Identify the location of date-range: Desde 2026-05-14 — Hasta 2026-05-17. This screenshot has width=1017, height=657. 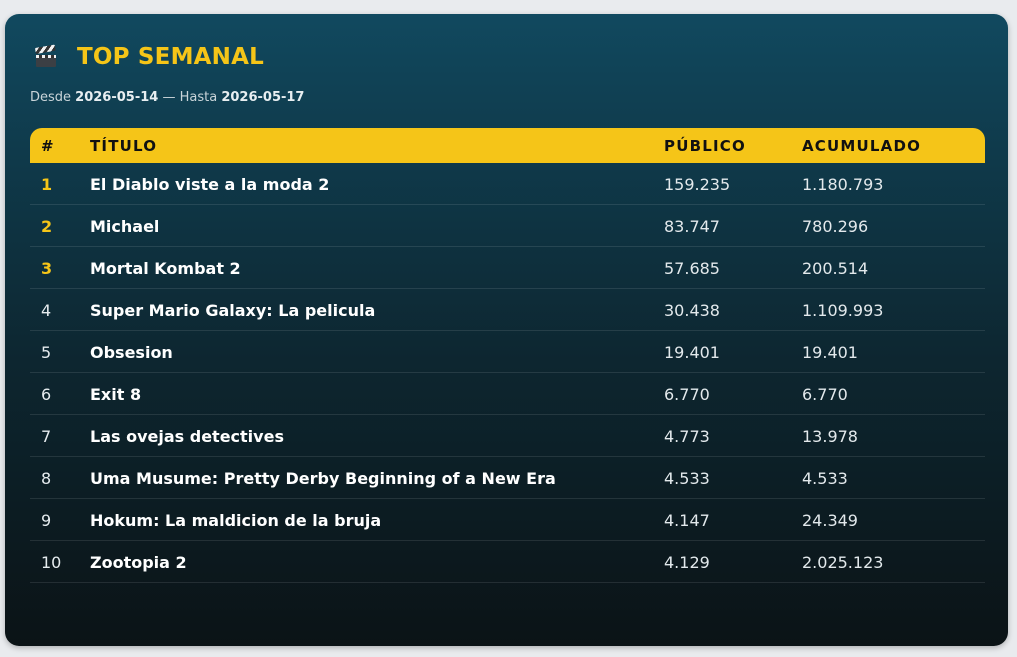
(167, 97).